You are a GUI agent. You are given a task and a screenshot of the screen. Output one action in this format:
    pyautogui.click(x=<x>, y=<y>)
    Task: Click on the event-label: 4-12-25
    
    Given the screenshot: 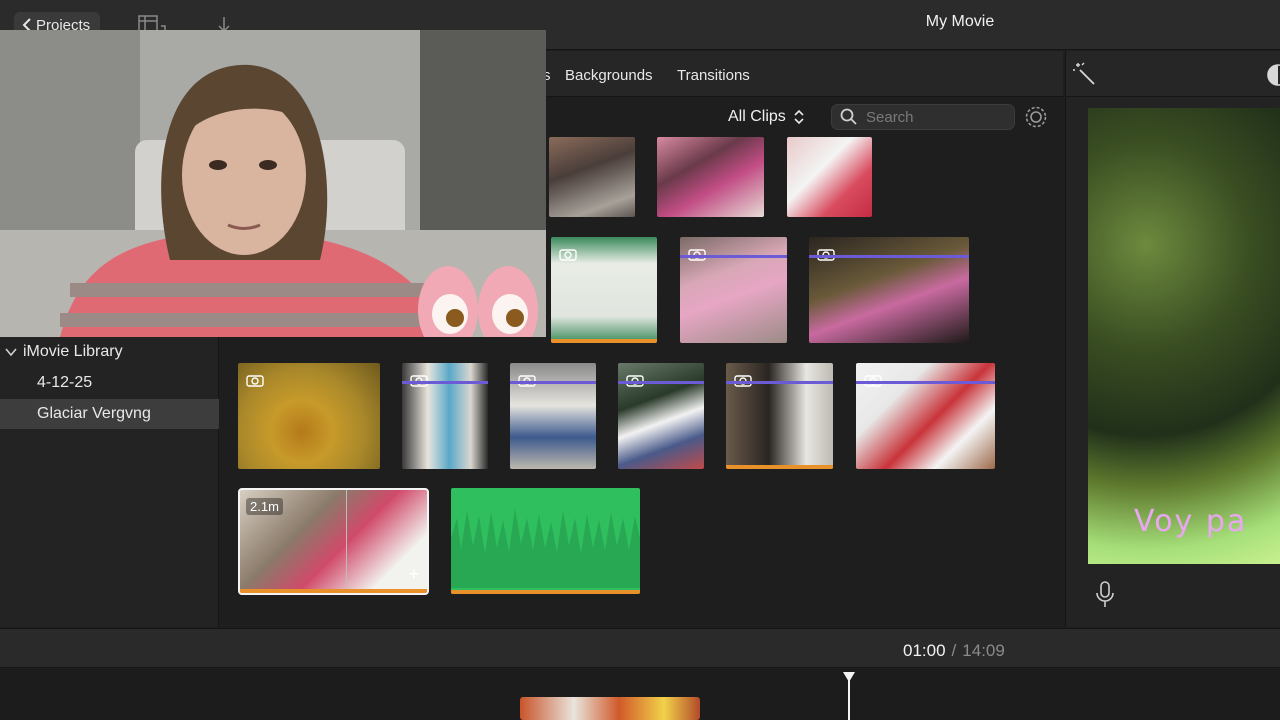 What is the action you would take?
    pyautogui.click(x=65, y=382)
    